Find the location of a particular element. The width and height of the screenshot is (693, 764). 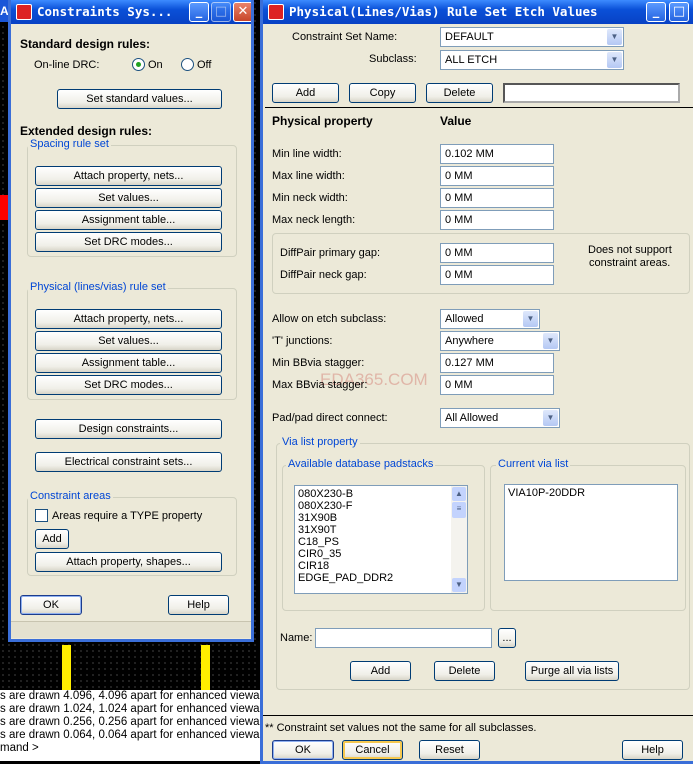

diffpair-primary-input: 0 MM is located at coordinates (497, 253).